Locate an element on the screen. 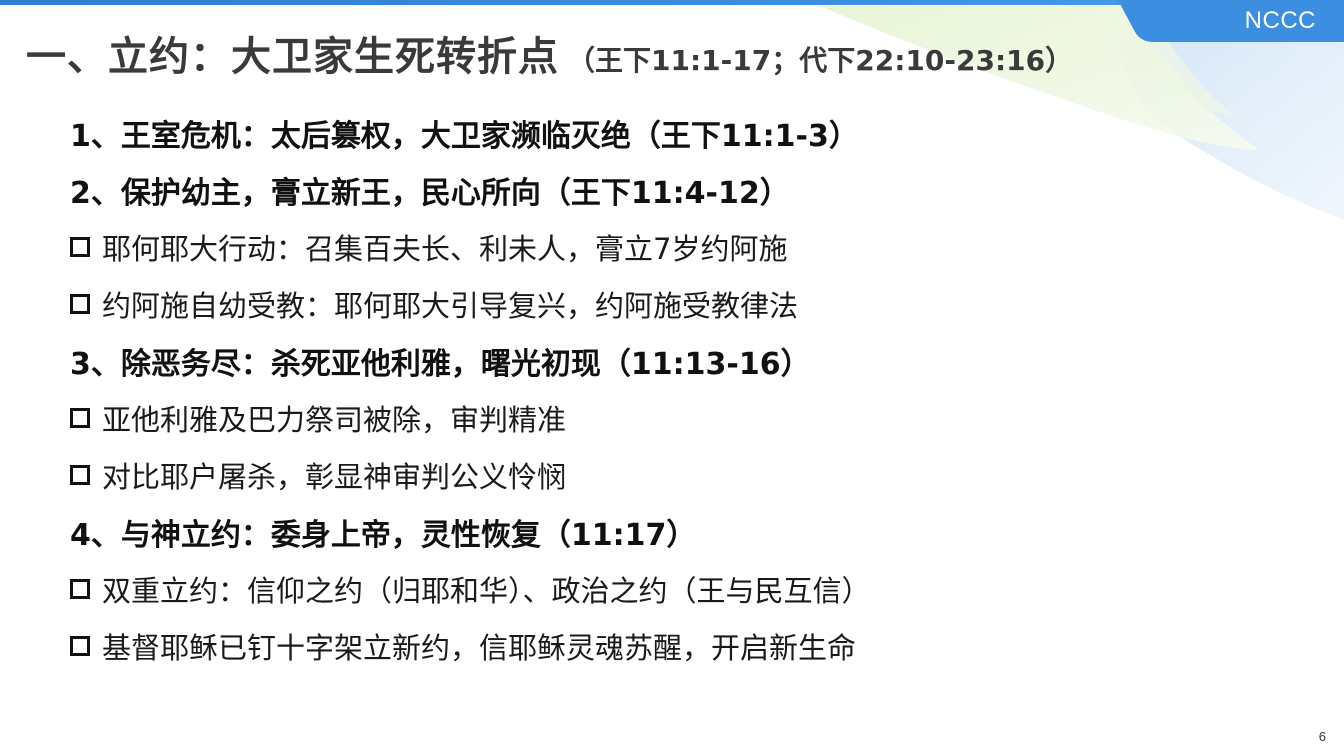 The width and height of the screenshot is (1344, 756). section-heading-3: 3、除恶务尽：杀死亚他利雅，曙光初现（11:13-16） is located at coordinates (680, 360).